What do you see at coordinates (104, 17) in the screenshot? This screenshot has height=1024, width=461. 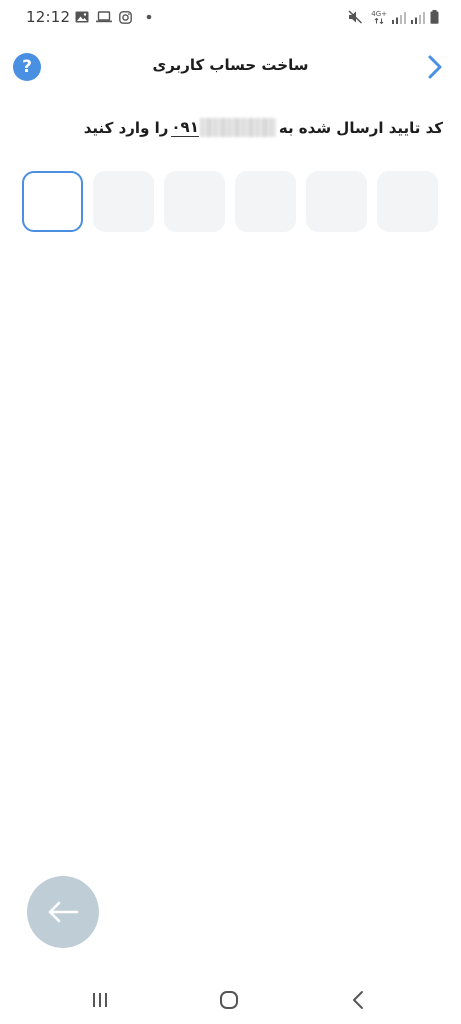 I see `laptop-icon` at bounding box center [104, 17].